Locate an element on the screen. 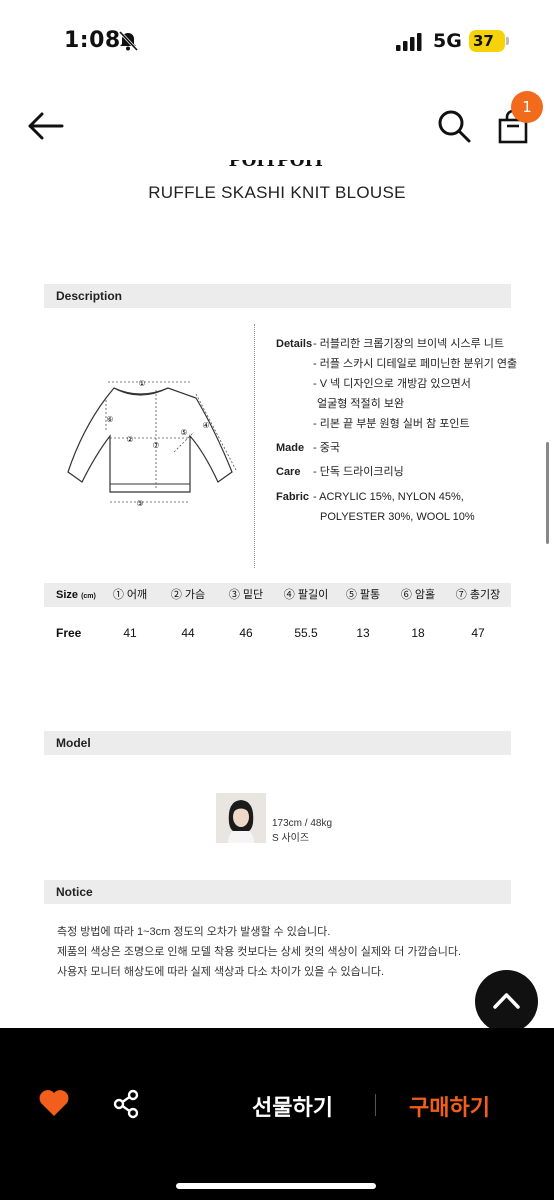 This screenshot has height=1200, width=554. model-photo is located at coordinates (241, 818).